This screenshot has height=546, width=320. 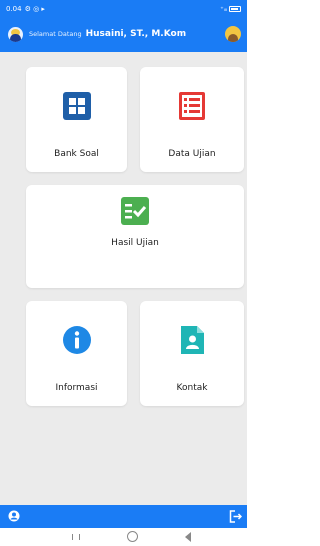 What do you see at coordinates (235, 516) in the screenshot?
I see `logout-icon` at bounding box center [235, 516].